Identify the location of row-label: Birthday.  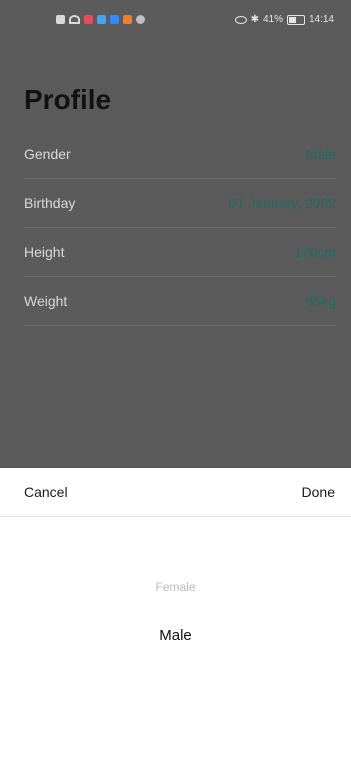
(50, 203).